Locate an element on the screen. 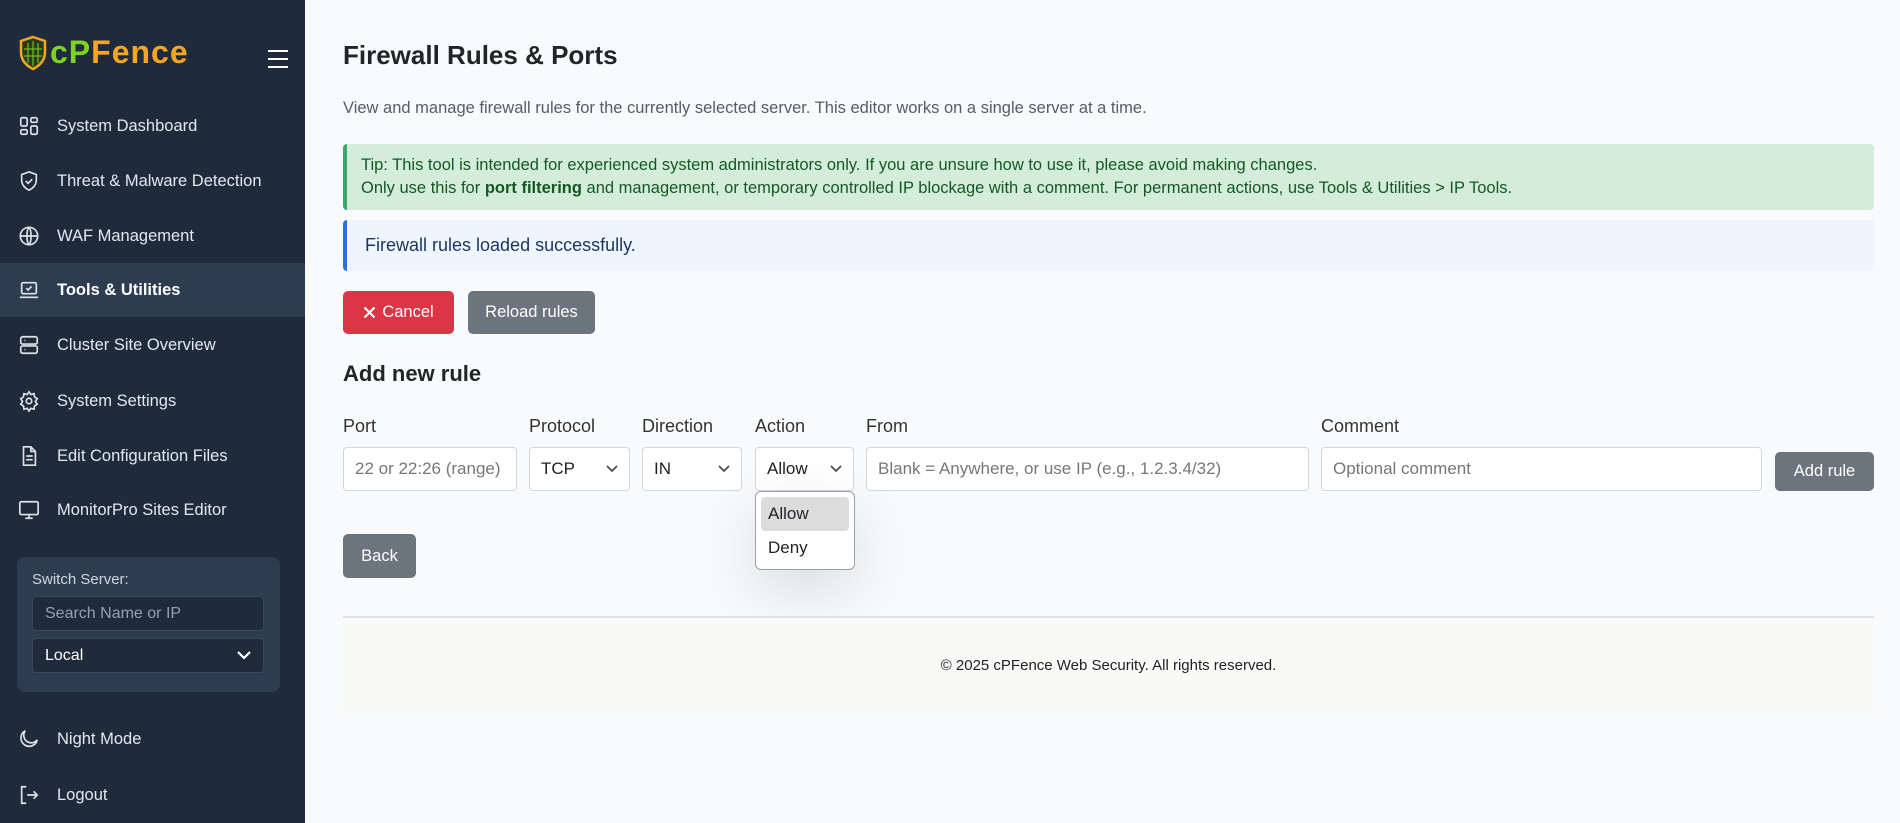 The image size is (1900, 823). server-select: Local is located at coordinates (148, 655).